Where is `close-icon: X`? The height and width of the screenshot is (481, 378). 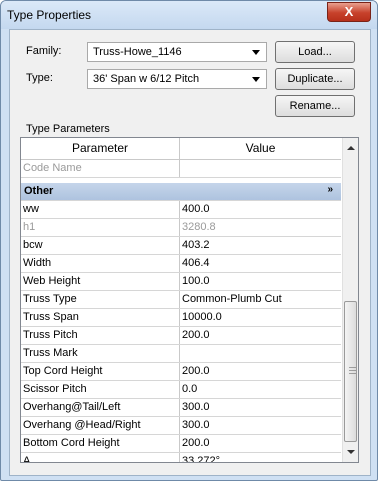
close-icon: X is located at coordinates (349, 11).